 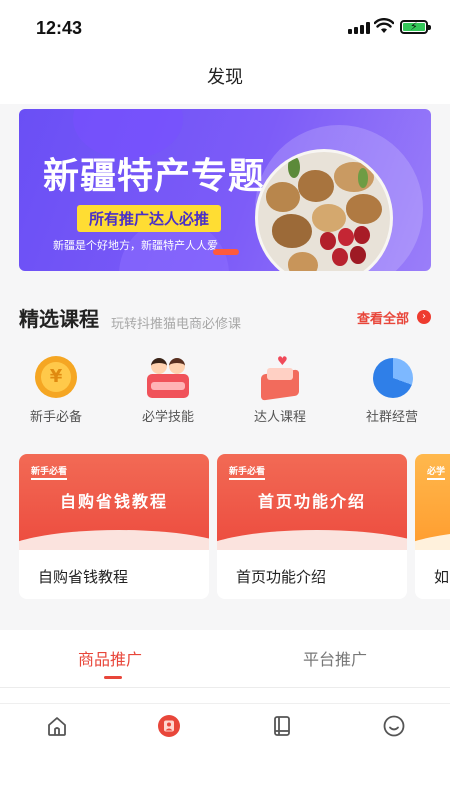 I want to click on signal-icon, so click(x=359, y=28).